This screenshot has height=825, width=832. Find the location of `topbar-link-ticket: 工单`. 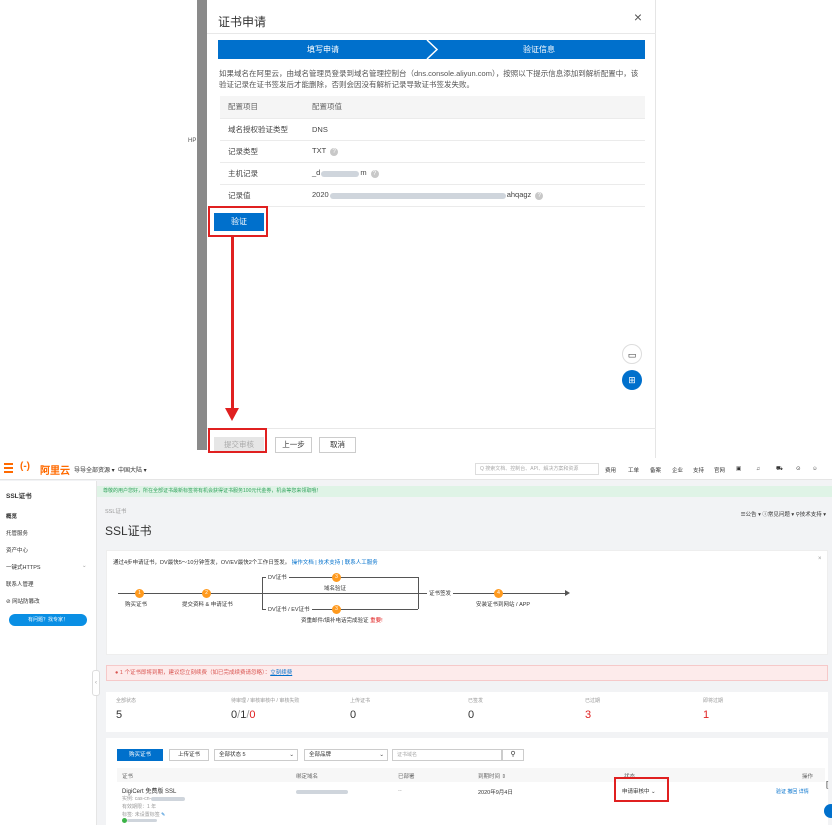

topbar-link-ticket: 工单 is located at coordinates (633, 470).